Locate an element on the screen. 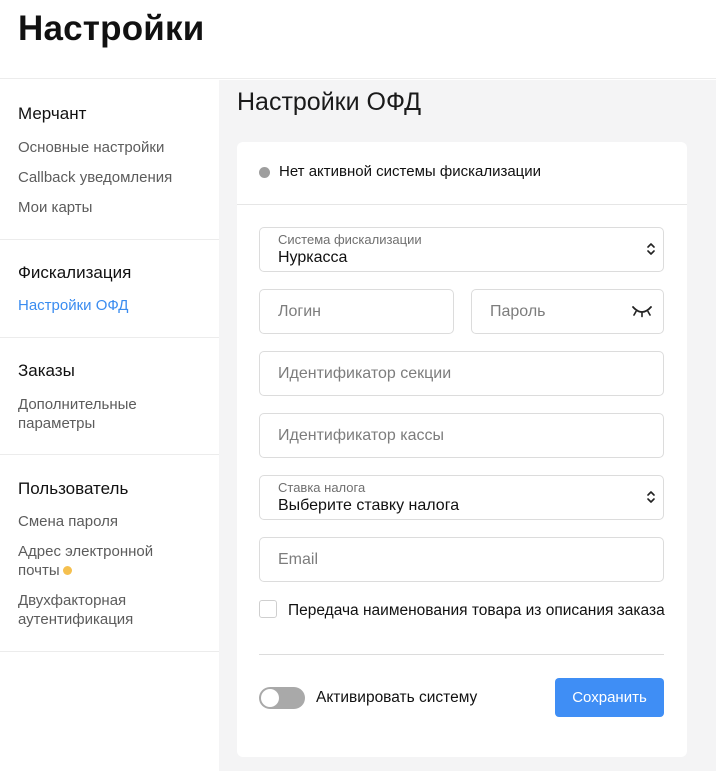 The height and width of the screenshot is (771, 716). section-id-field is located at coordinates (461, 373).